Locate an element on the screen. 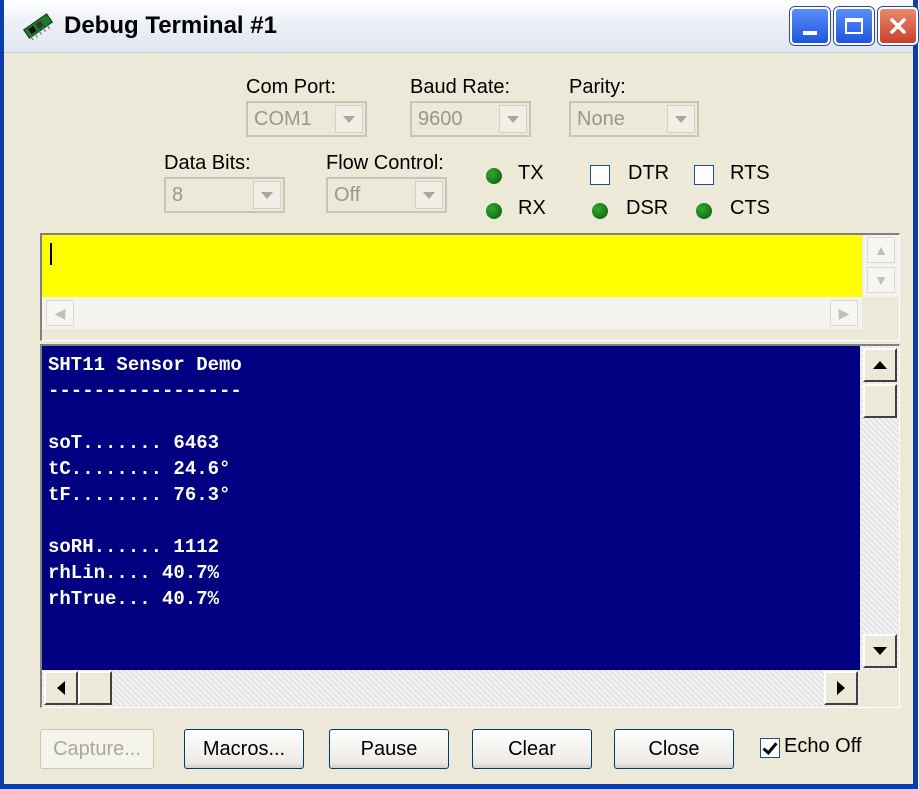 The height and width of the screenshot is (789, 919). transmit-pane: ▲ ▼ ◀ ▶ is located at coordinates (470, 287).